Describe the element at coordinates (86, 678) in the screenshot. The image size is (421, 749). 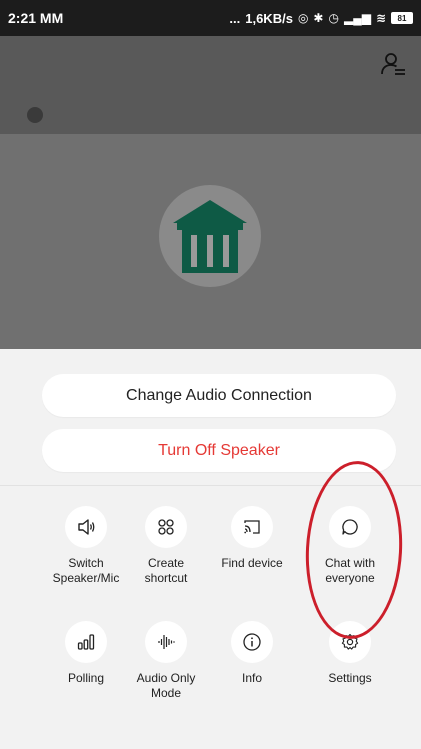
I see `polling-label: Polling` at that location.